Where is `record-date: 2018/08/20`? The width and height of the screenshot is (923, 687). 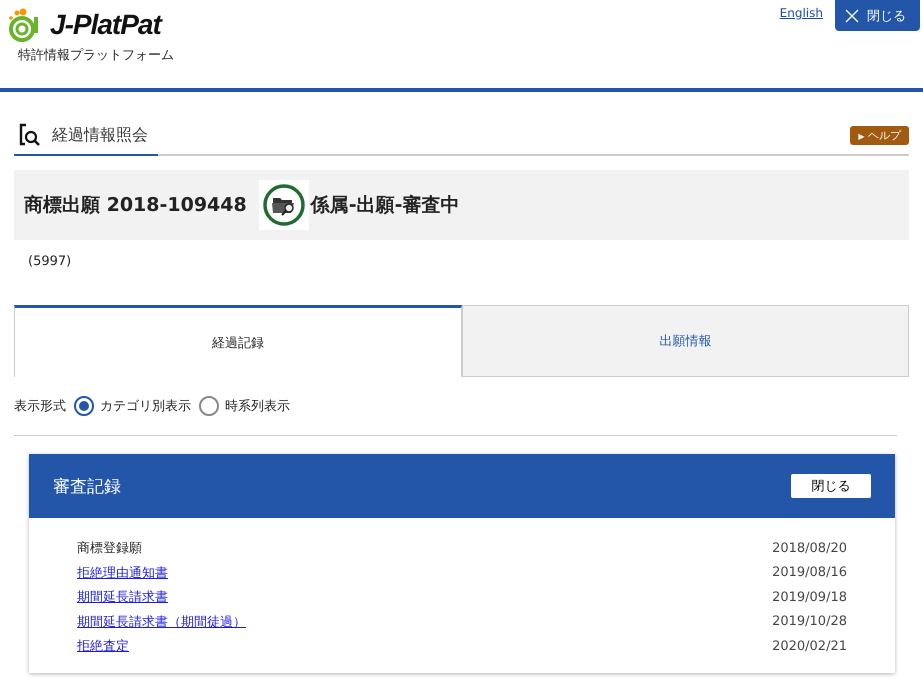 record-date: 2018/08/20 is located at coordinates (809, 548).